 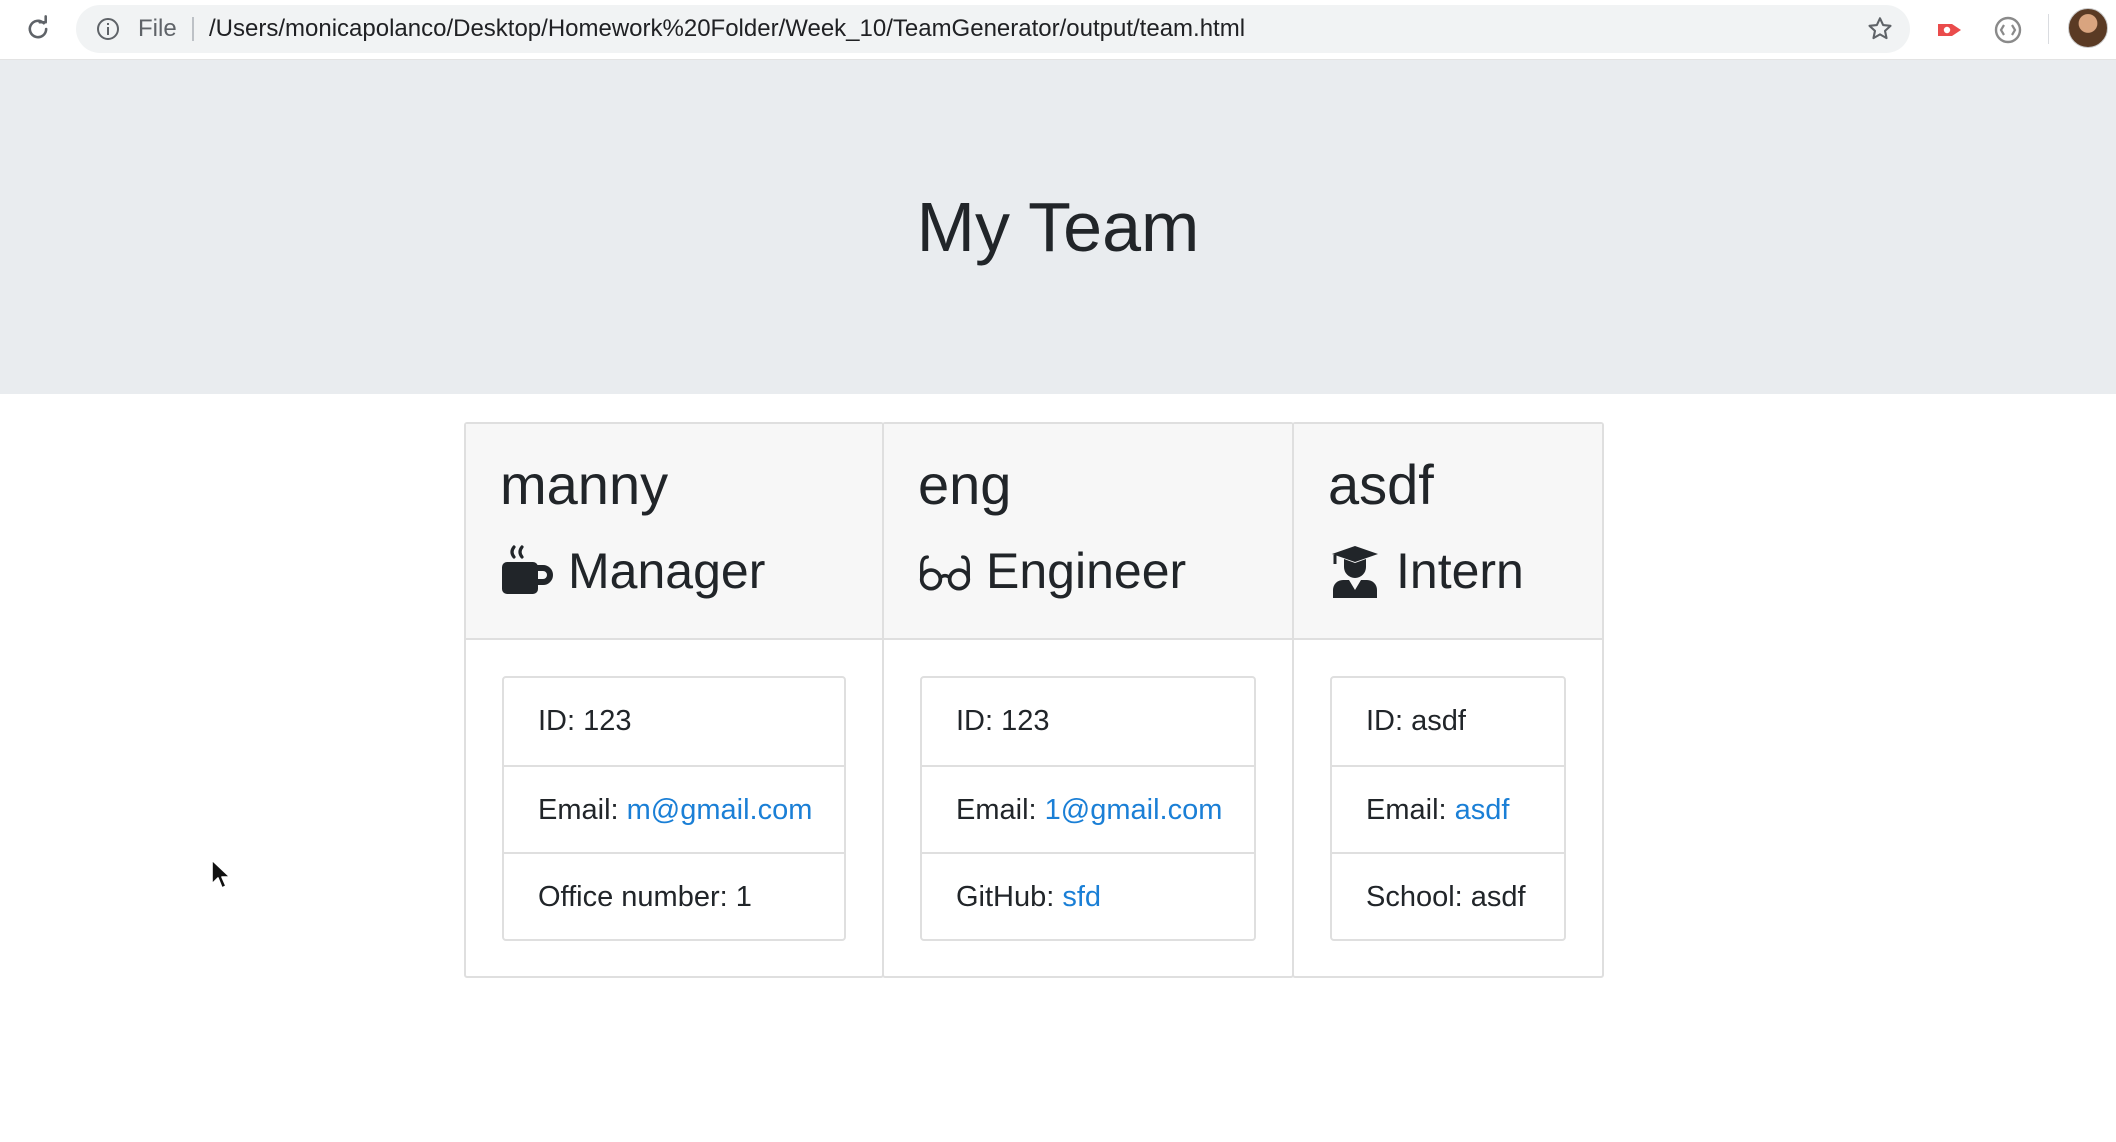 What do you see at coordinates (2008, 30) in the screenshot?
I see `extension-gray-icon` at bounding box center [2008, 30].